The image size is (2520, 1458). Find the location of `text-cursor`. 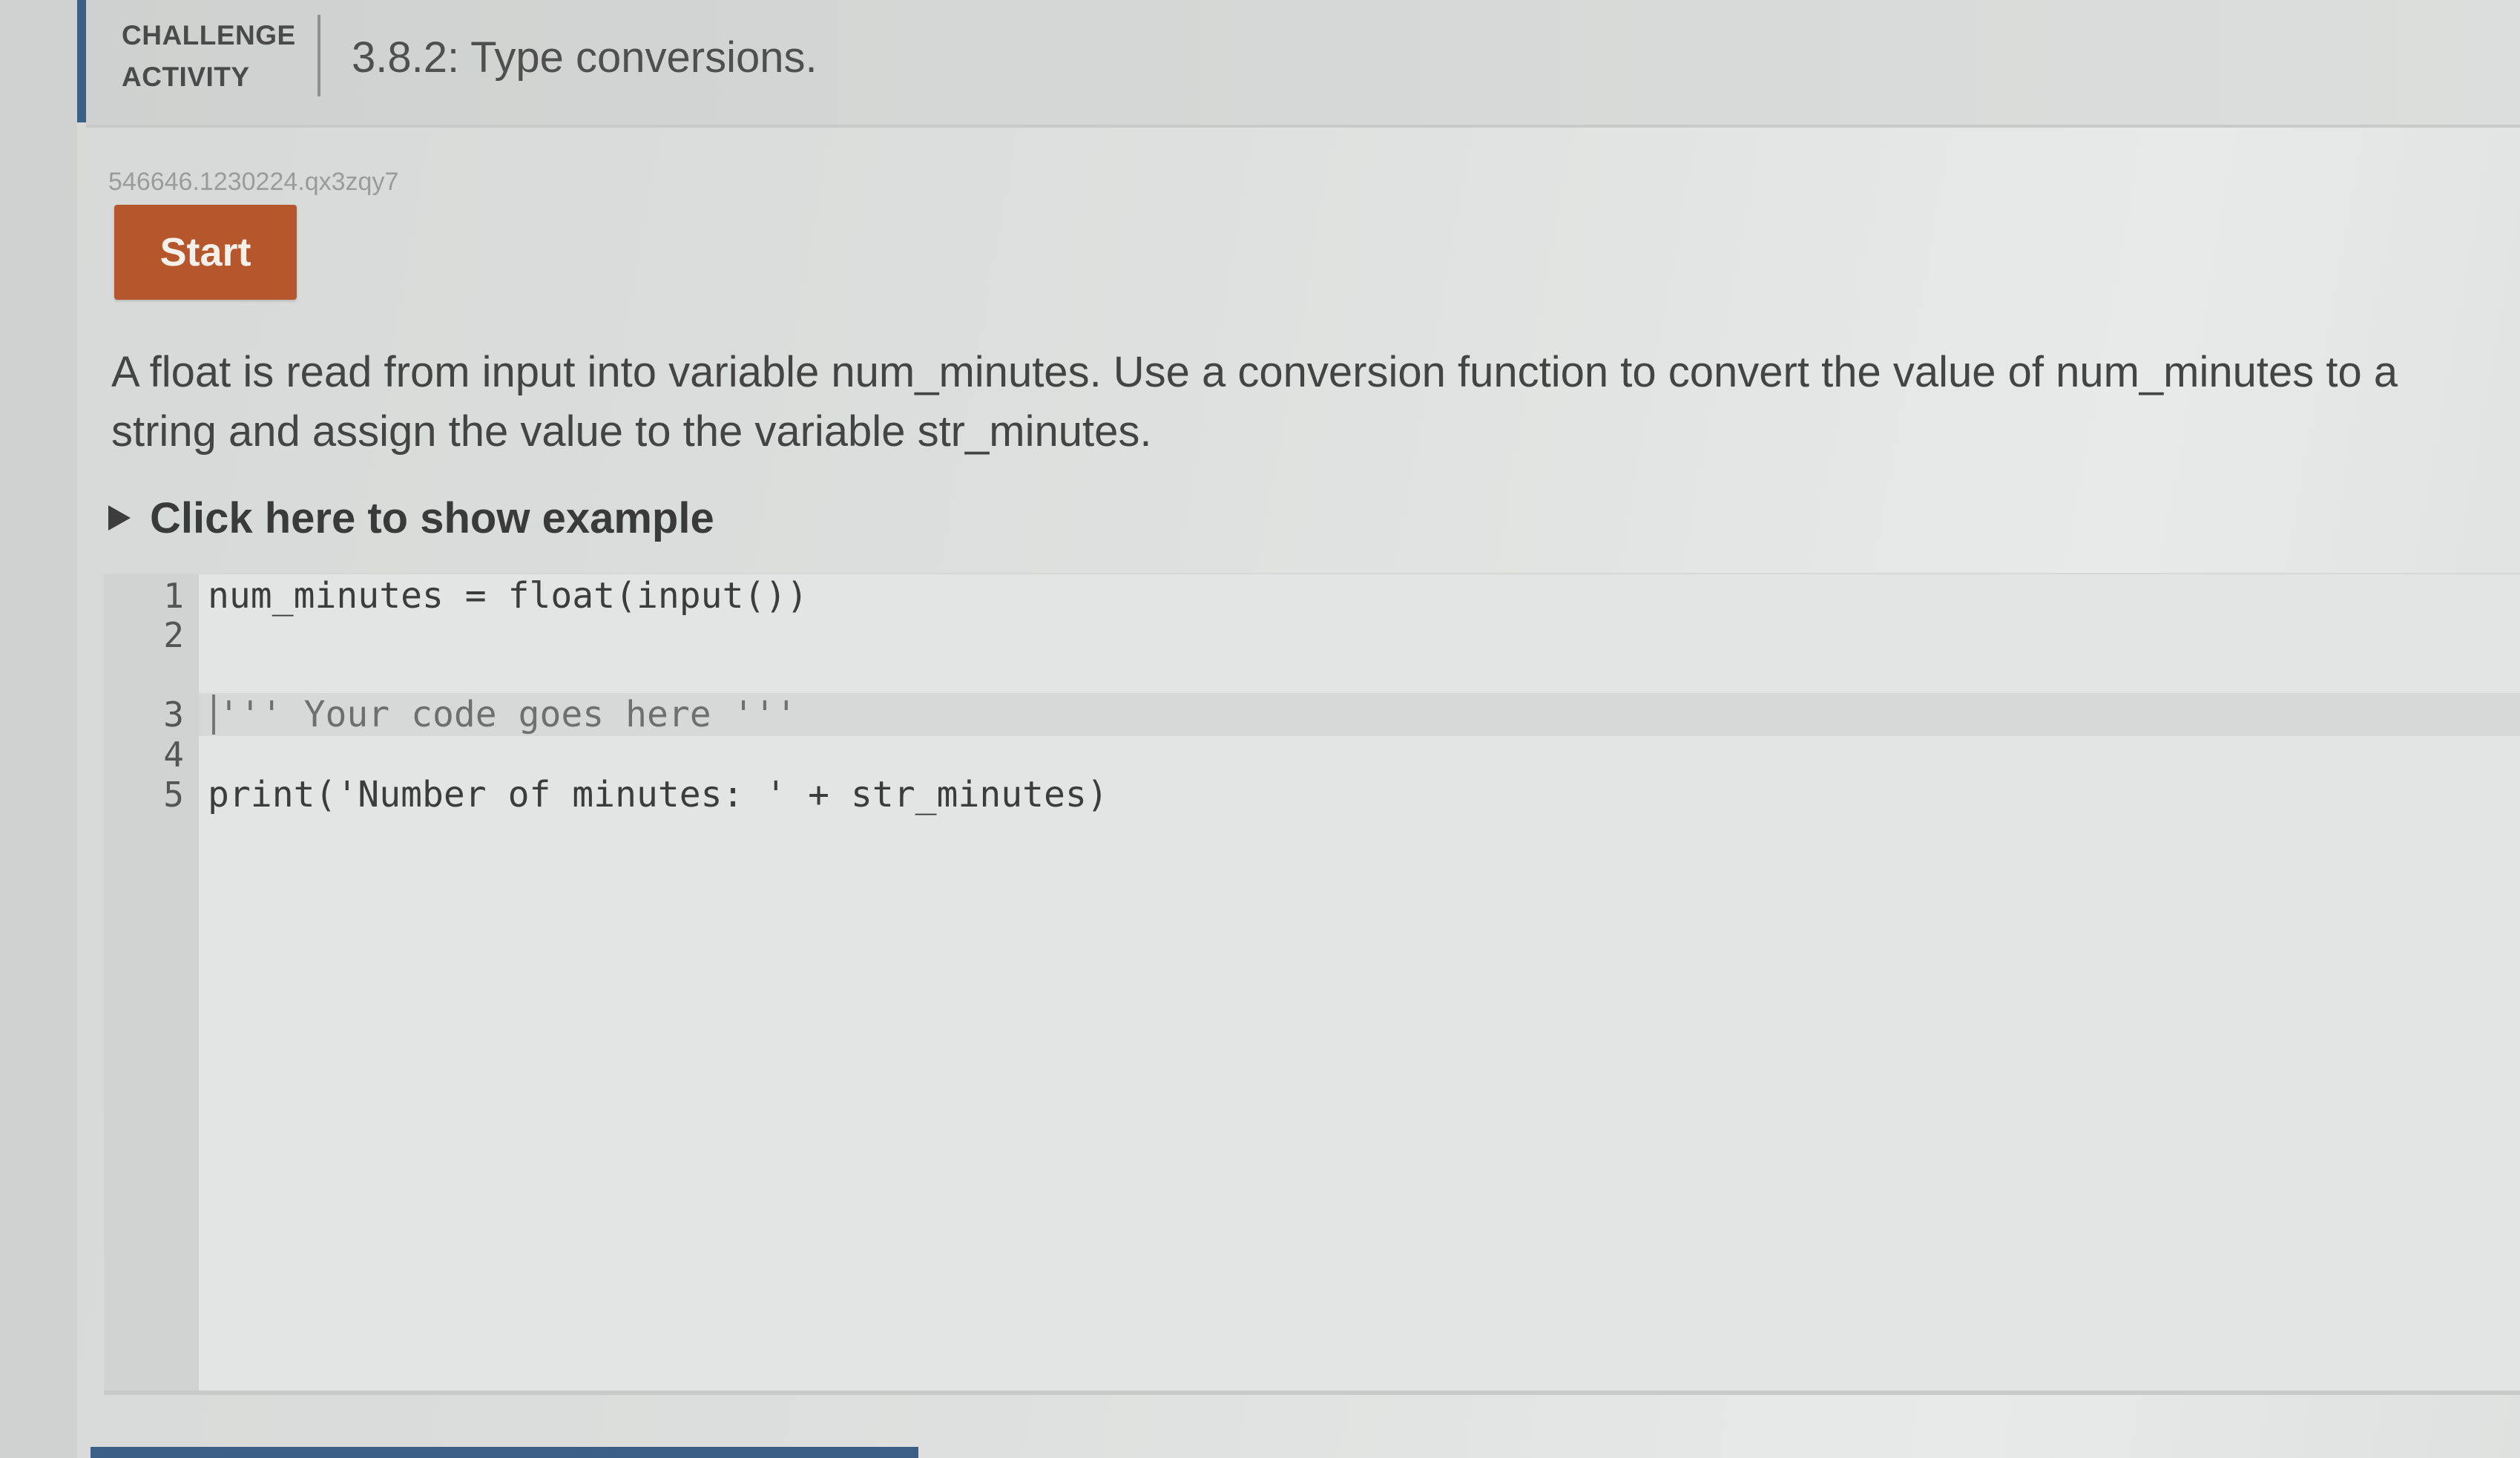

text-cursor is located at coordinates (214, 714).